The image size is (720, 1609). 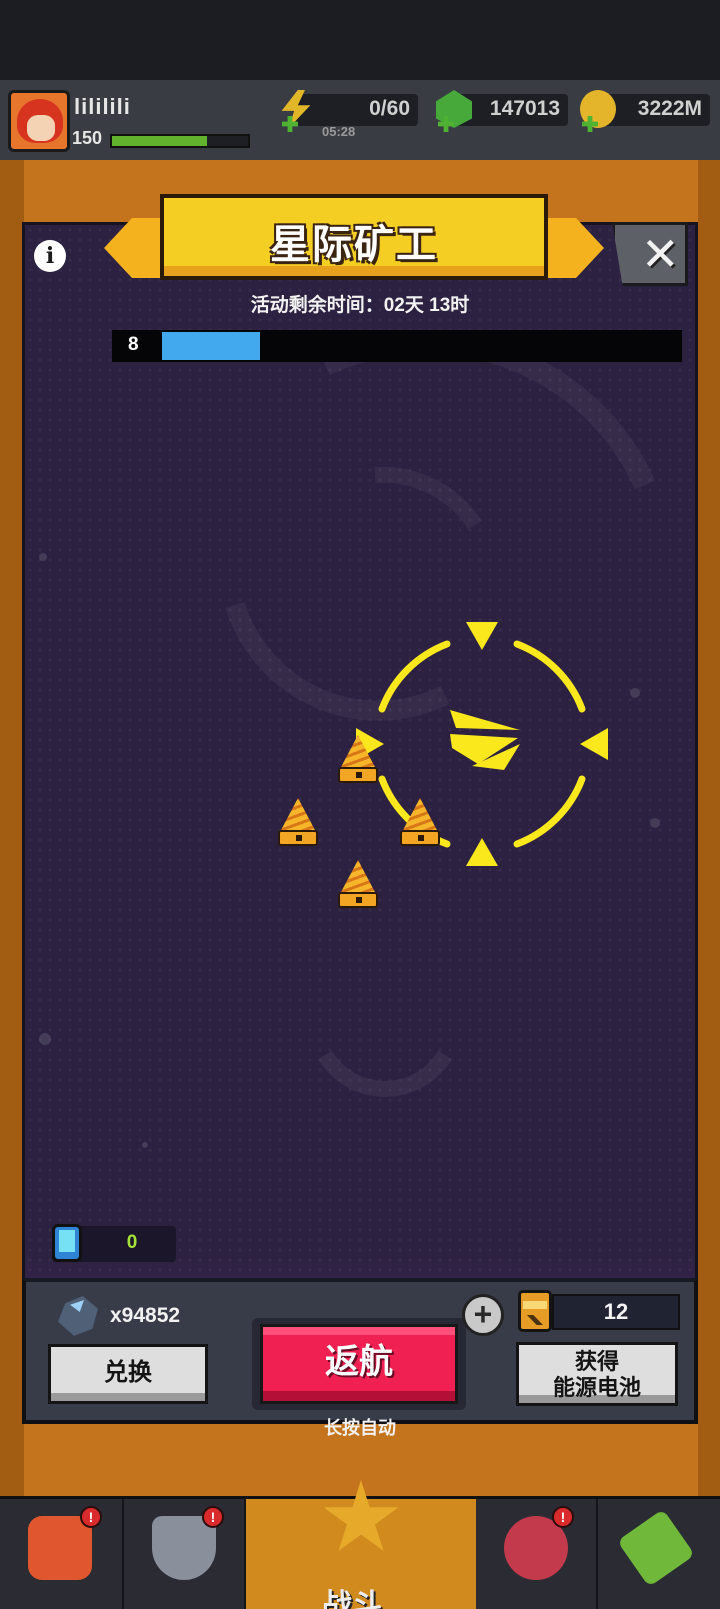 I want to click on battle-label: 战斗, so click(x=352, y=1599).